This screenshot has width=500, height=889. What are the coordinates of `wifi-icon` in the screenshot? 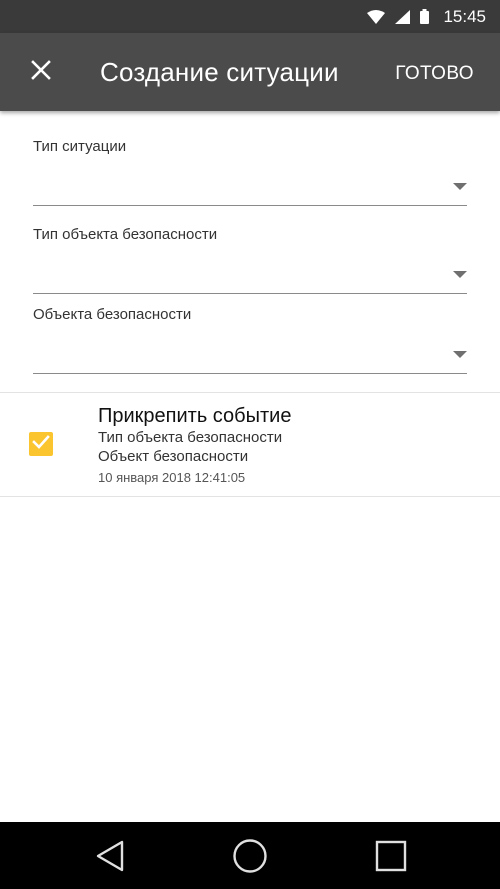 It's located at (376, 16).